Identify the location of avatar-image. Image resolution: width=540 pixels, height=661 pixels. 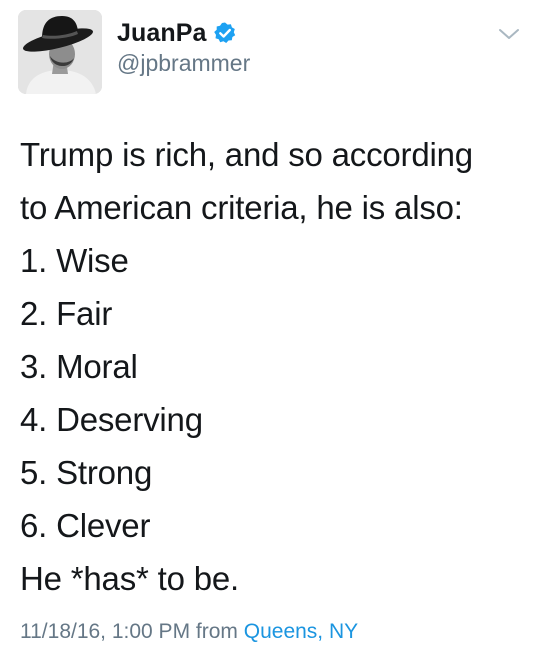
(60, 52).